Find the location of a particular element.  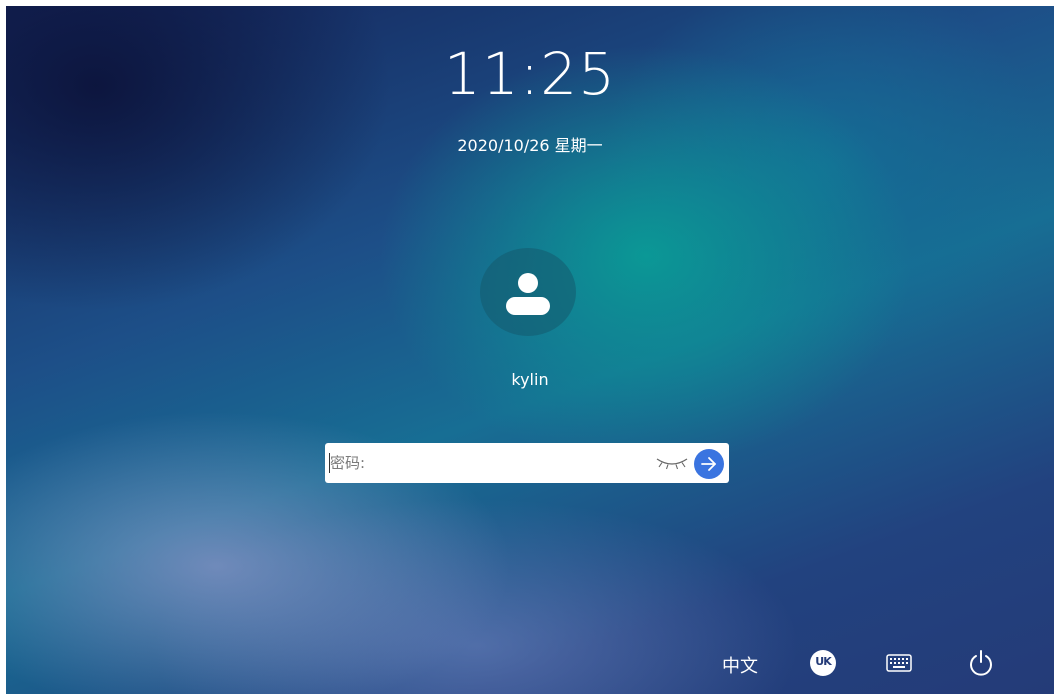

arrow-right-icon is located at coordinates (708, 464).